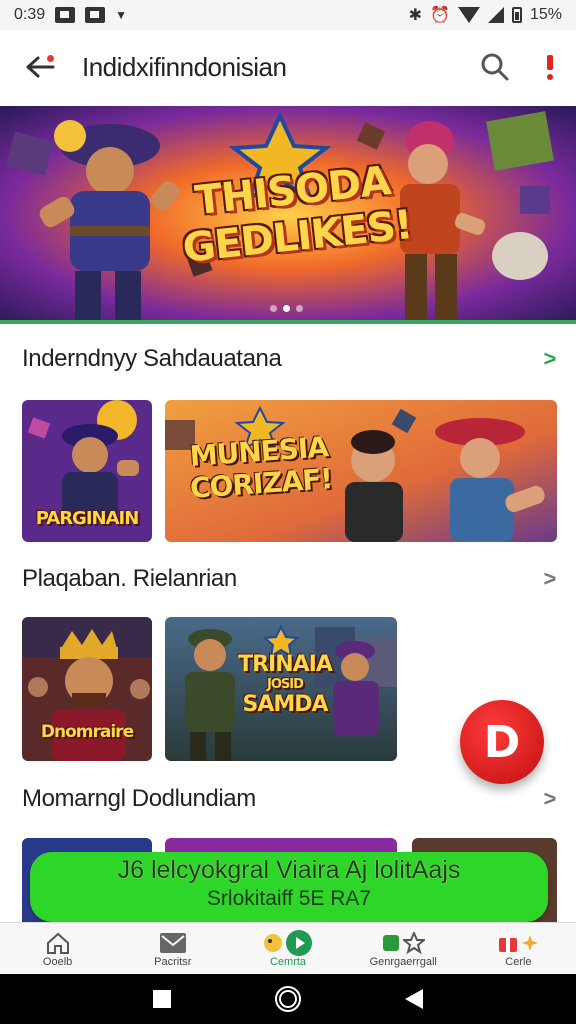 The image size is (576, 1024). Describe the element at coordinates (403, 961) in the screenshot. I see `nav-label-games: Genrgaerrgall` at that location.